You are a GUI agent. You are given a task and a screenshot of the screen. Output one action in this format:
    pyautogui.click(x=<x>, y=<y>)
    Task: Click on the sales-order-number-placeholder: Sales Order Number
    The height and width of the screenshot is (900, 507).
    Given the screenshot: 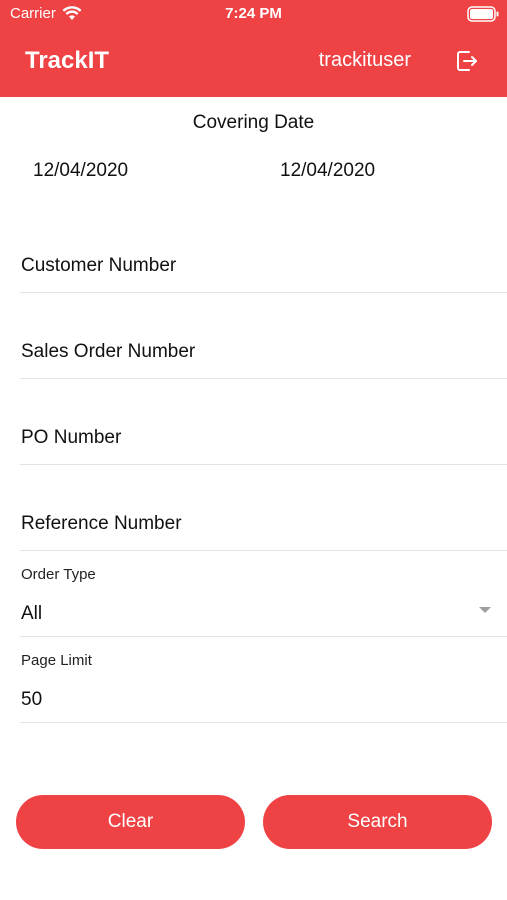 What is the action you would take?
    pyautogui.click(x=108, y=351)
    